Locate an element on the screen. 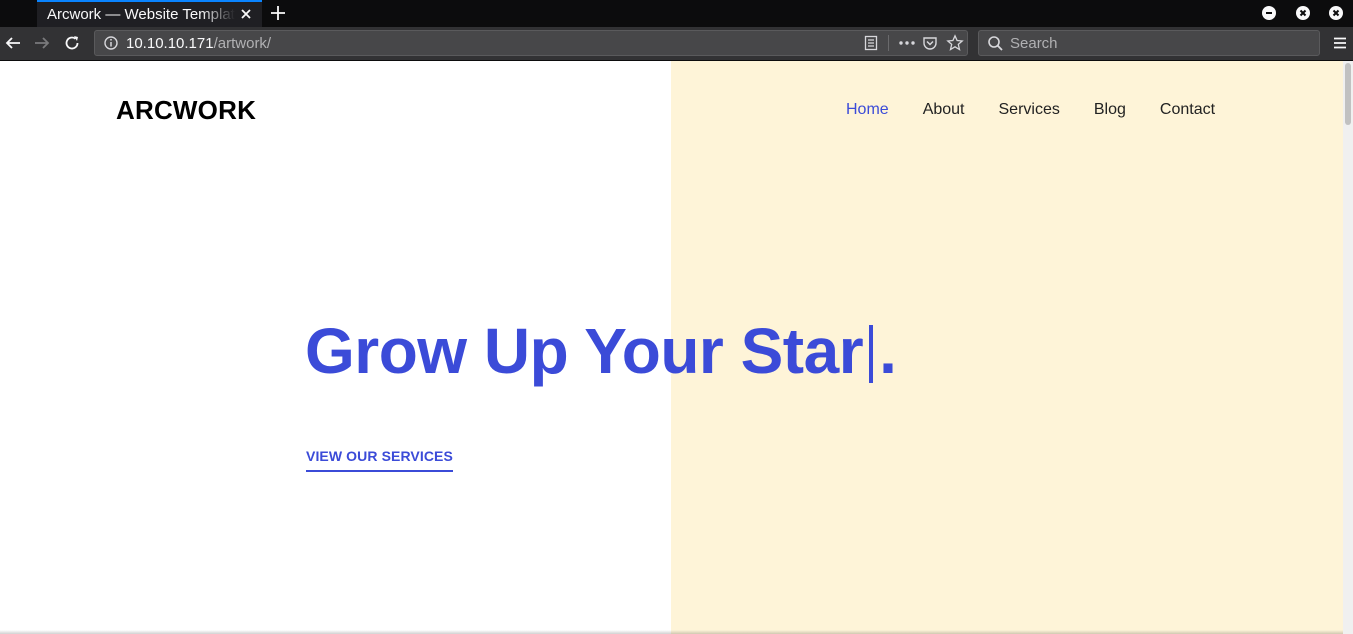 The width and height of the screenshot is (1353, 634). new-tab-plus-icon is located at coordinates (278, 13).